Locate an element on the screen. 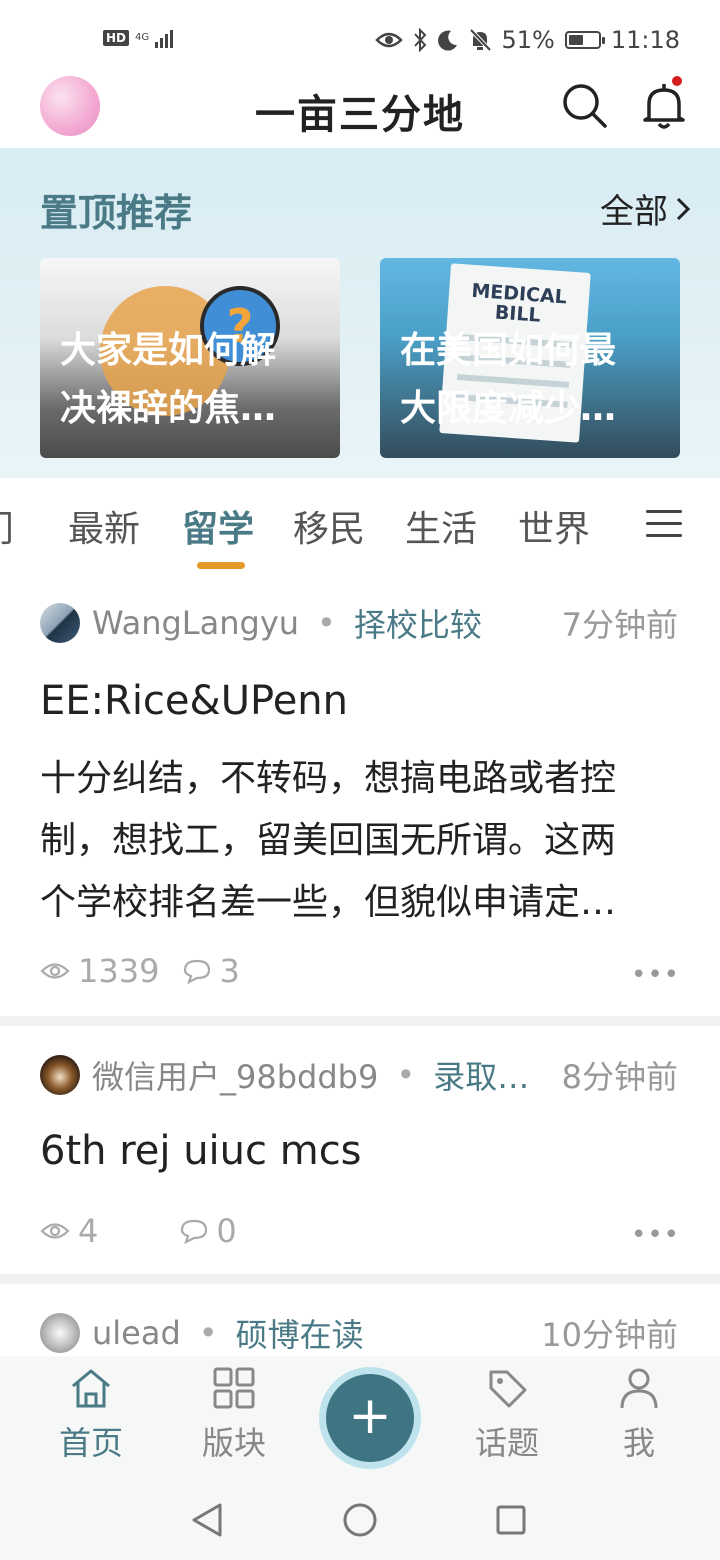  bottom-nav: 首页 版块 + 话题 我 is located at coordinates (360, 1421).